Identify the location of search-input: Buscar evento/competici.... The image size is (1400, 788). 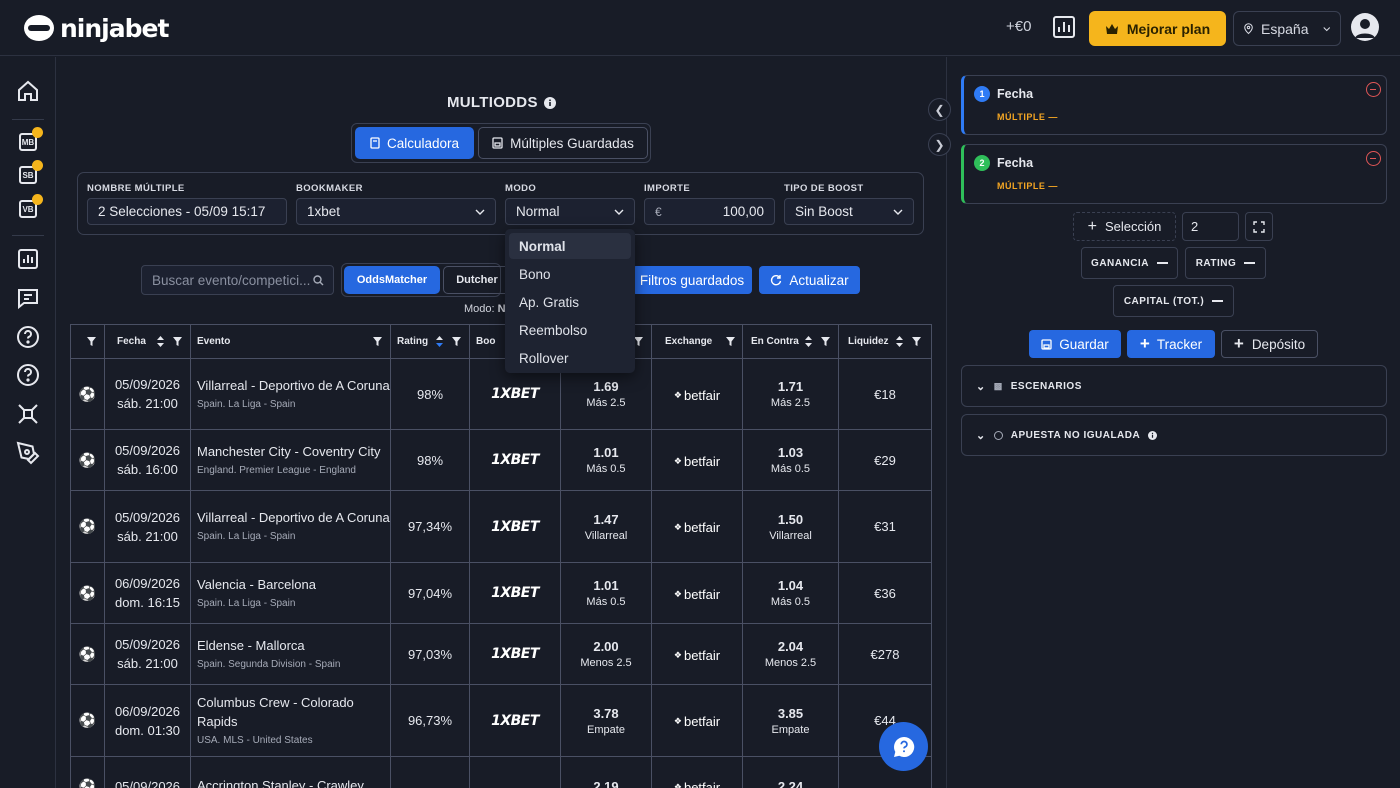
(237, 280).